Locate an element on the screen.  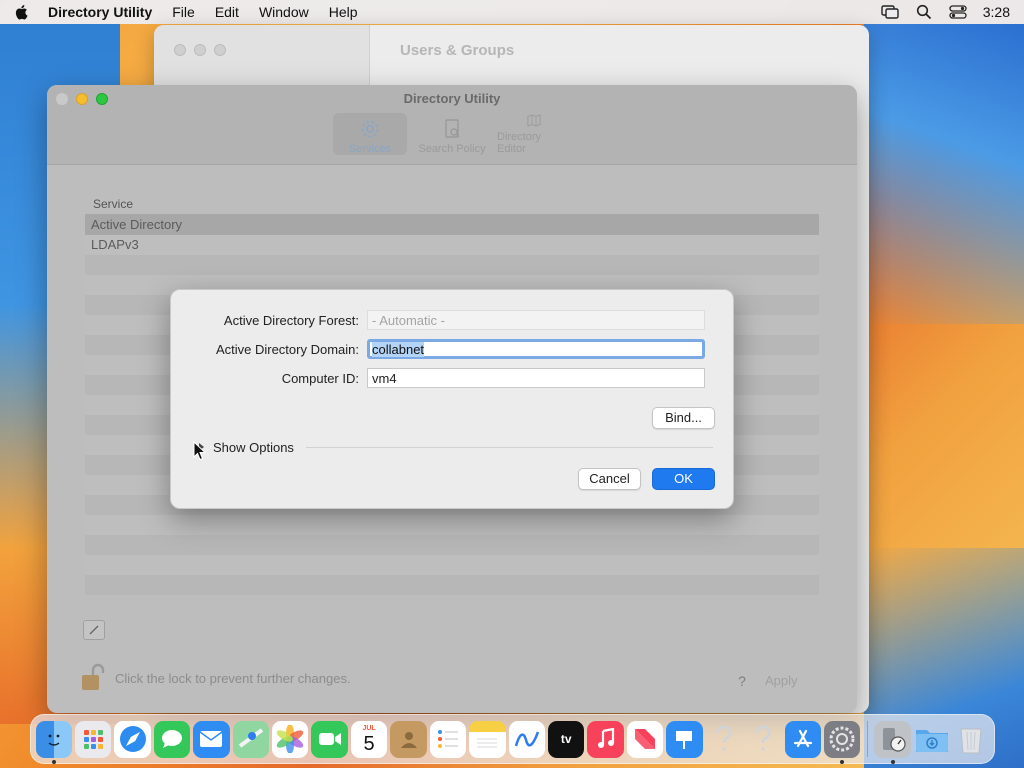
menu-app-name: Directory Utility is located at coordinates (100, 12).